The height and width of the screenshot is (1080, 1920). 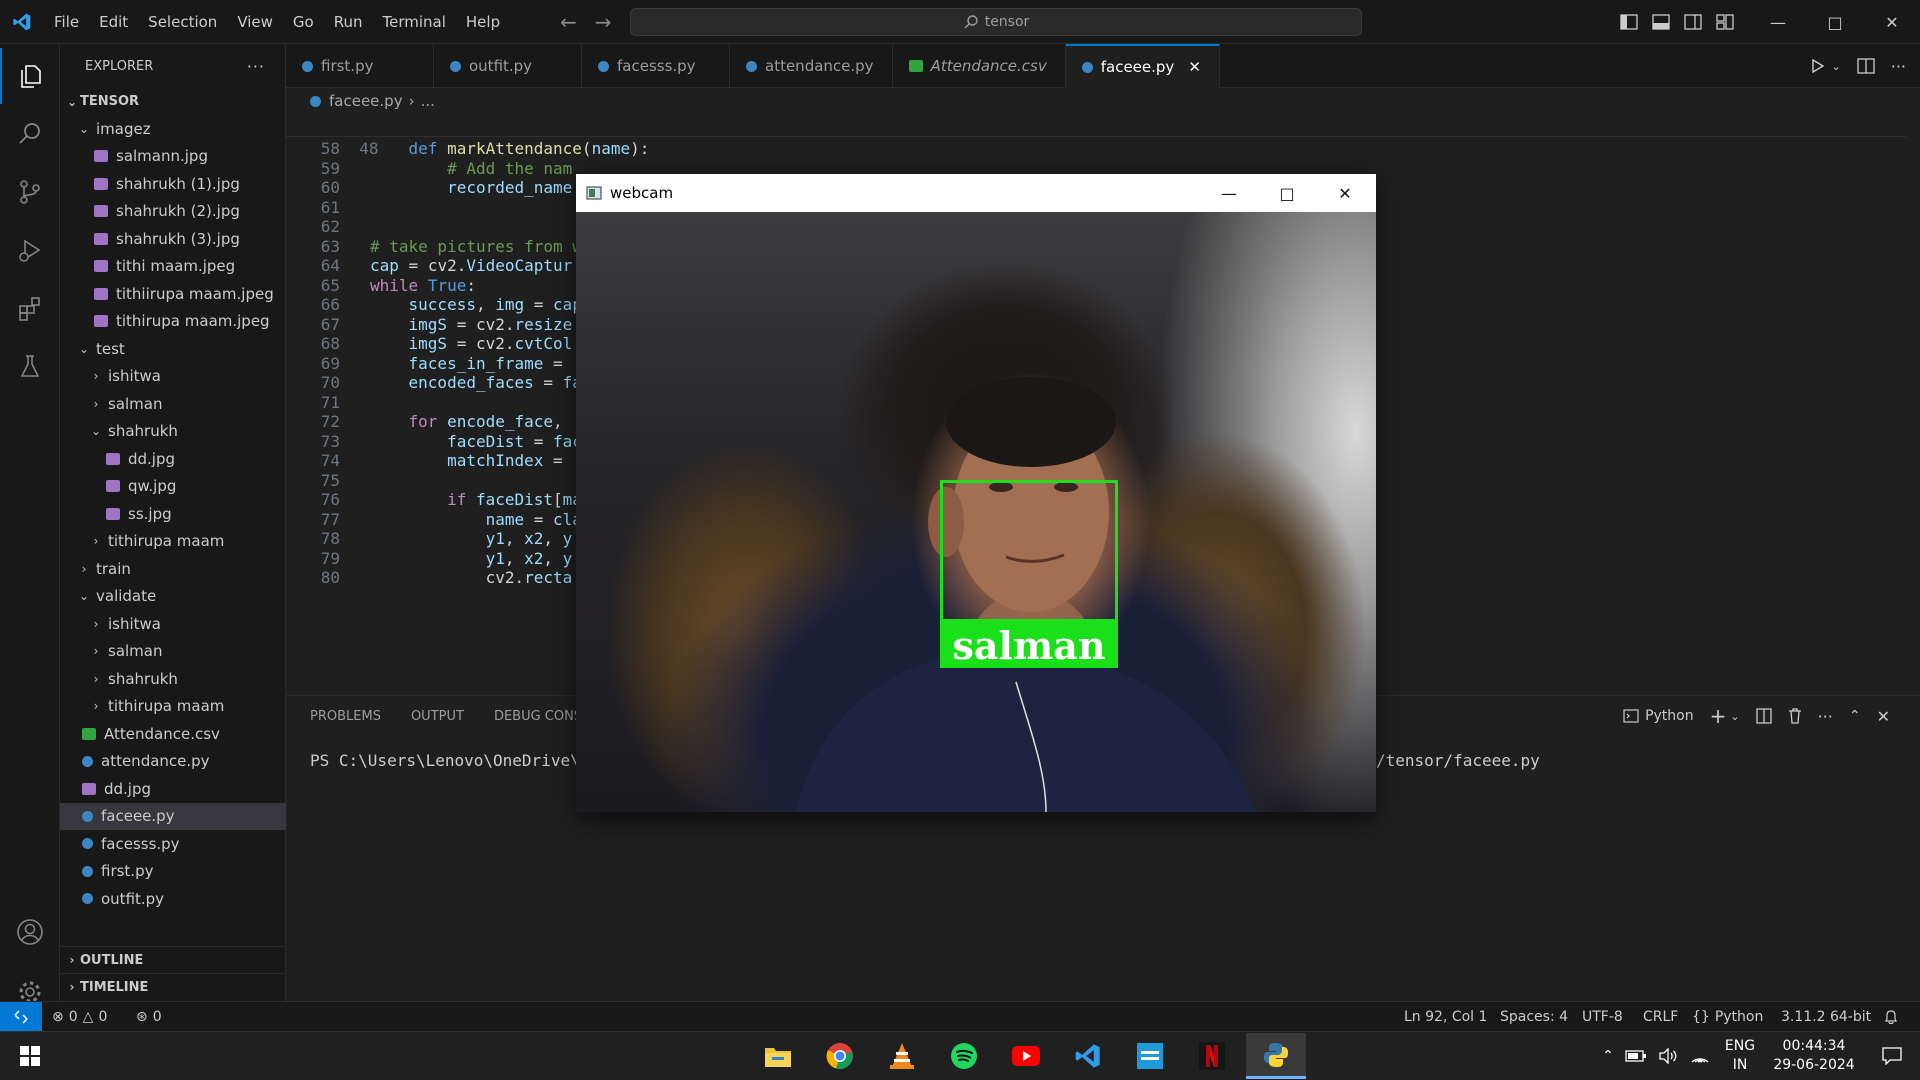 I want to click on close-button: ✕, so click(x=1891, y=22).